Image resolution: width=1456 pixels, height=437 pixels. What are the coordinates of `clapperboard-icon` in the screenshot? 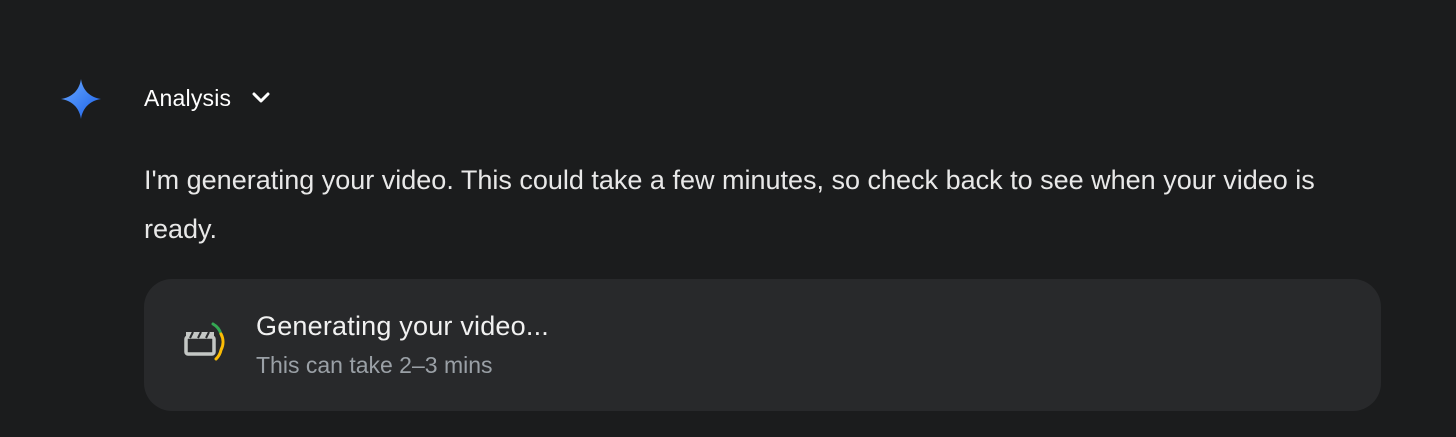 It's located at (204, 341).